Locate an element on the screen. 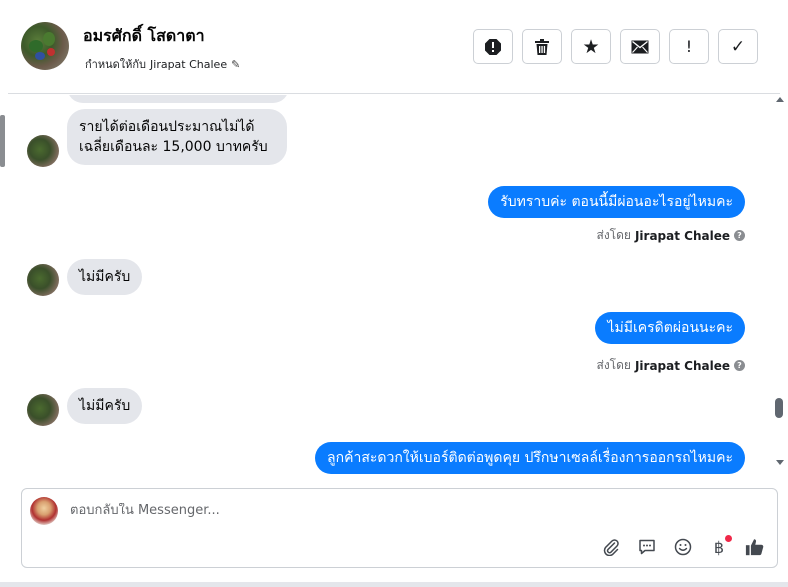  done-button: ✓ is located at coordinates (738, 46).